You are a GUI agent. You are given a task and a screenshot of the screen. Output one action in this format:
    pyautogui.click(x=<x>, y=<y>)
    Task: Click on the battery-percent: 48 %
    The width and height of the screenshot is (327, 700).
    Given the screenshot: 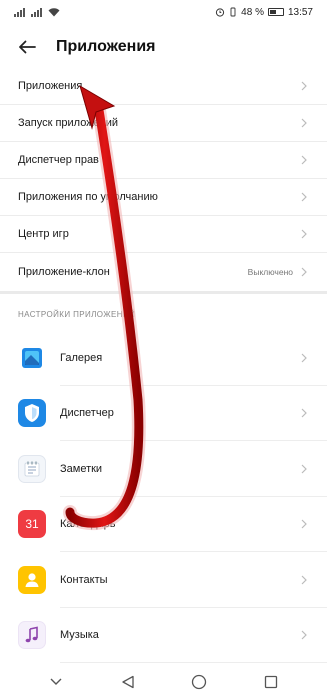 What is the action you would take?
    pyautogui.click(x=252, y=12)
    